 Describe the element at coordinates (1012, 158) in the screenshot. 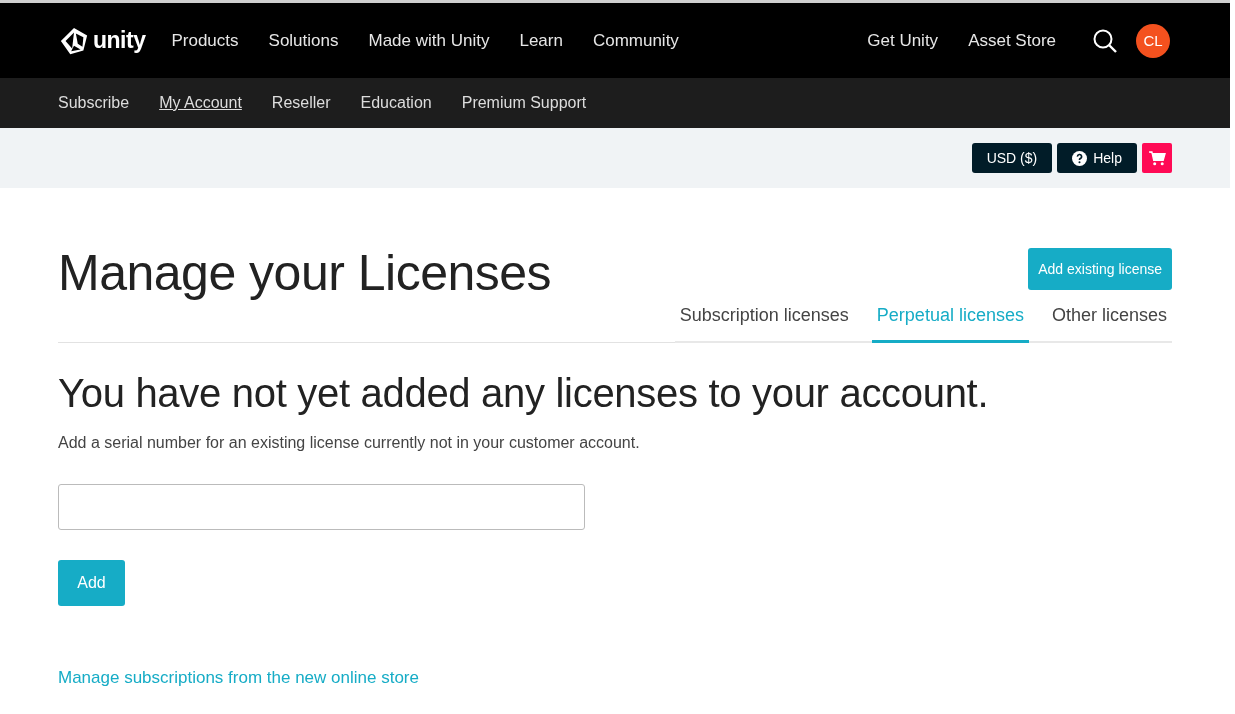

I see `currency-button: USD ($)` at that location.